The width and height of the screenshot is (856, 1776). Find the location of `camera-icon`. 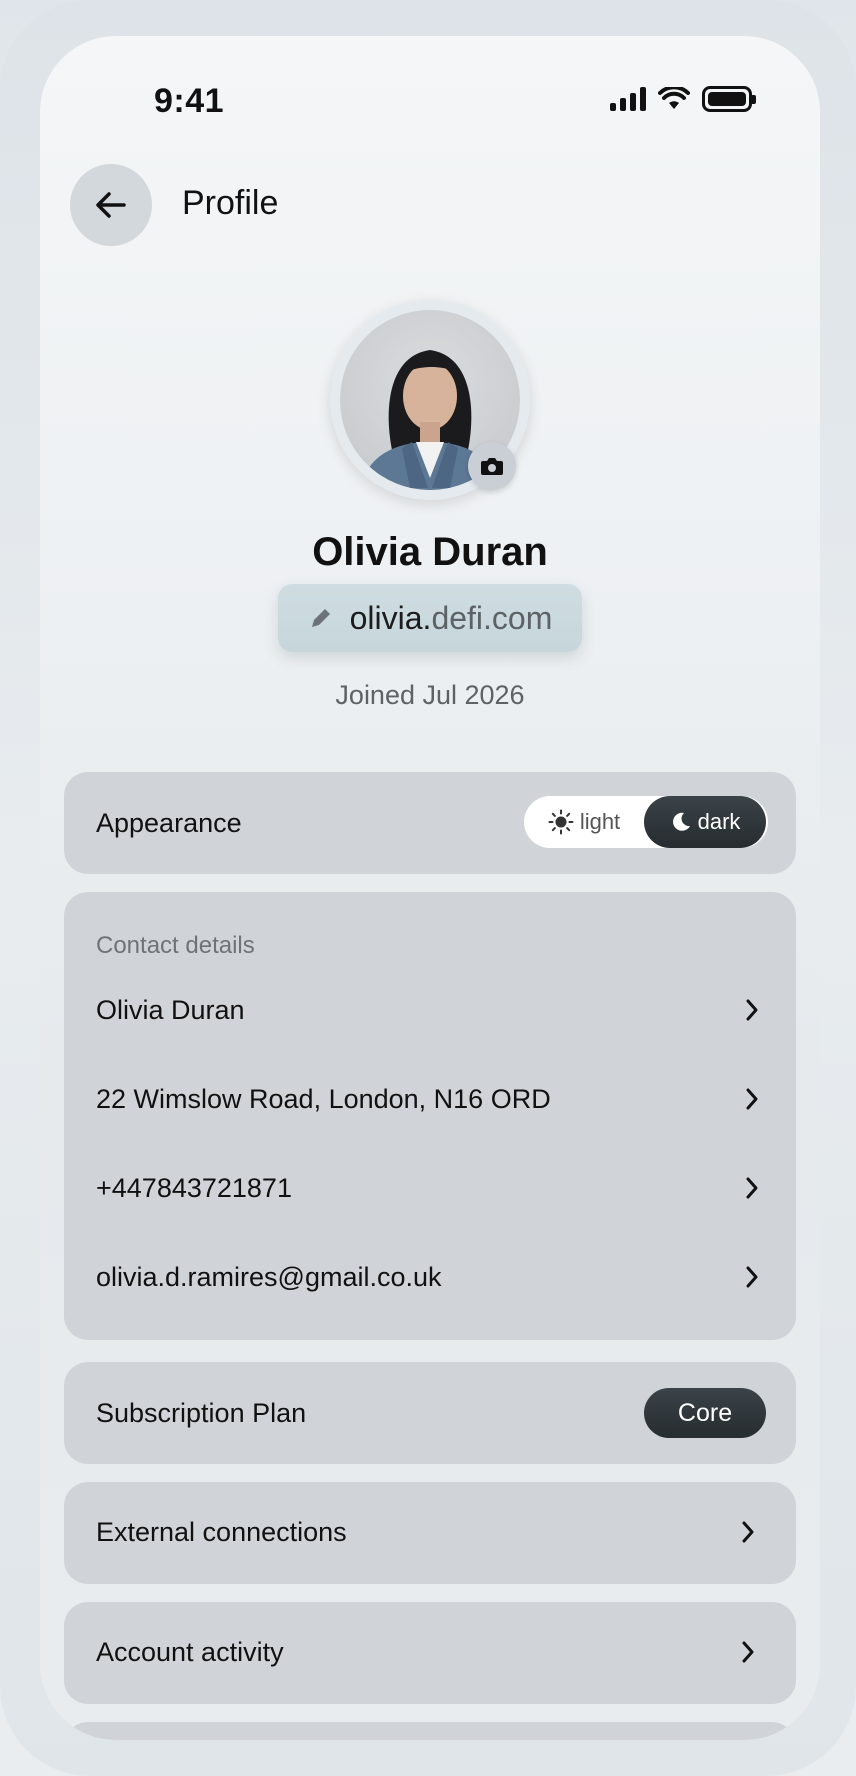

camera-icon is located at coordinates (492, 466).